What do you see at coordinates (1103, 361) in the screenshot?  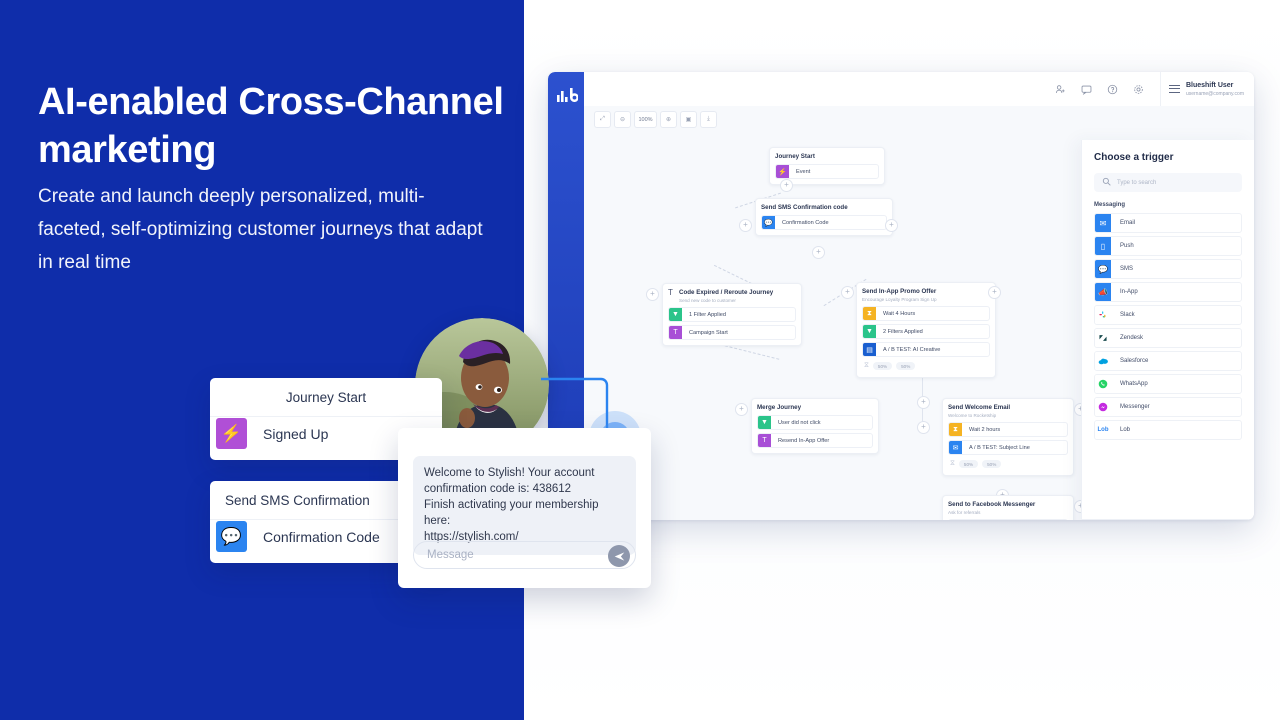 I see `salesforce-icon` at bounding box center [1103, 361].